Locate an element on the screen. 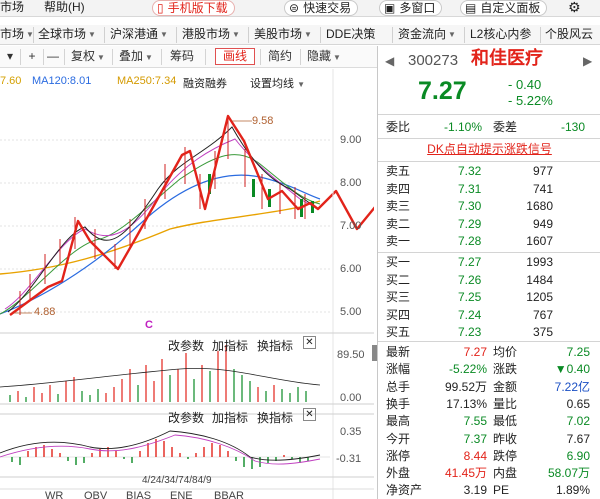  stat-value: 7.37 is located at coordinates (475, 438).